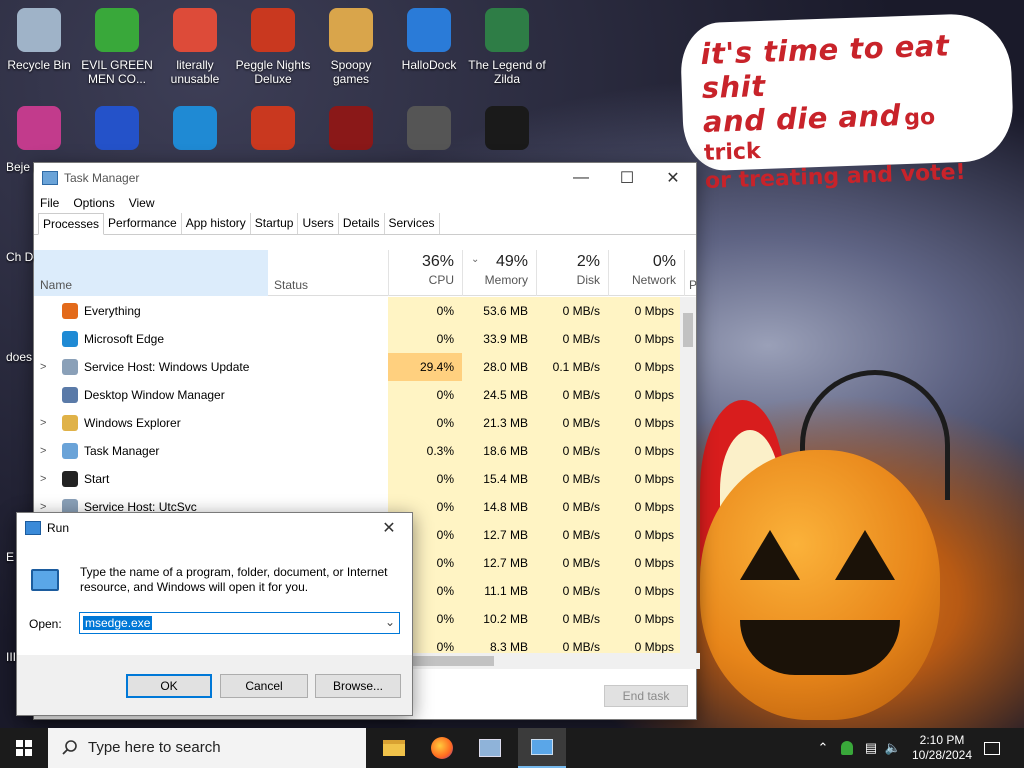  What do you see at coordinates (673, 178) in the screenshot?
I see `close-button: ✕` at bounding box center [673, 178].